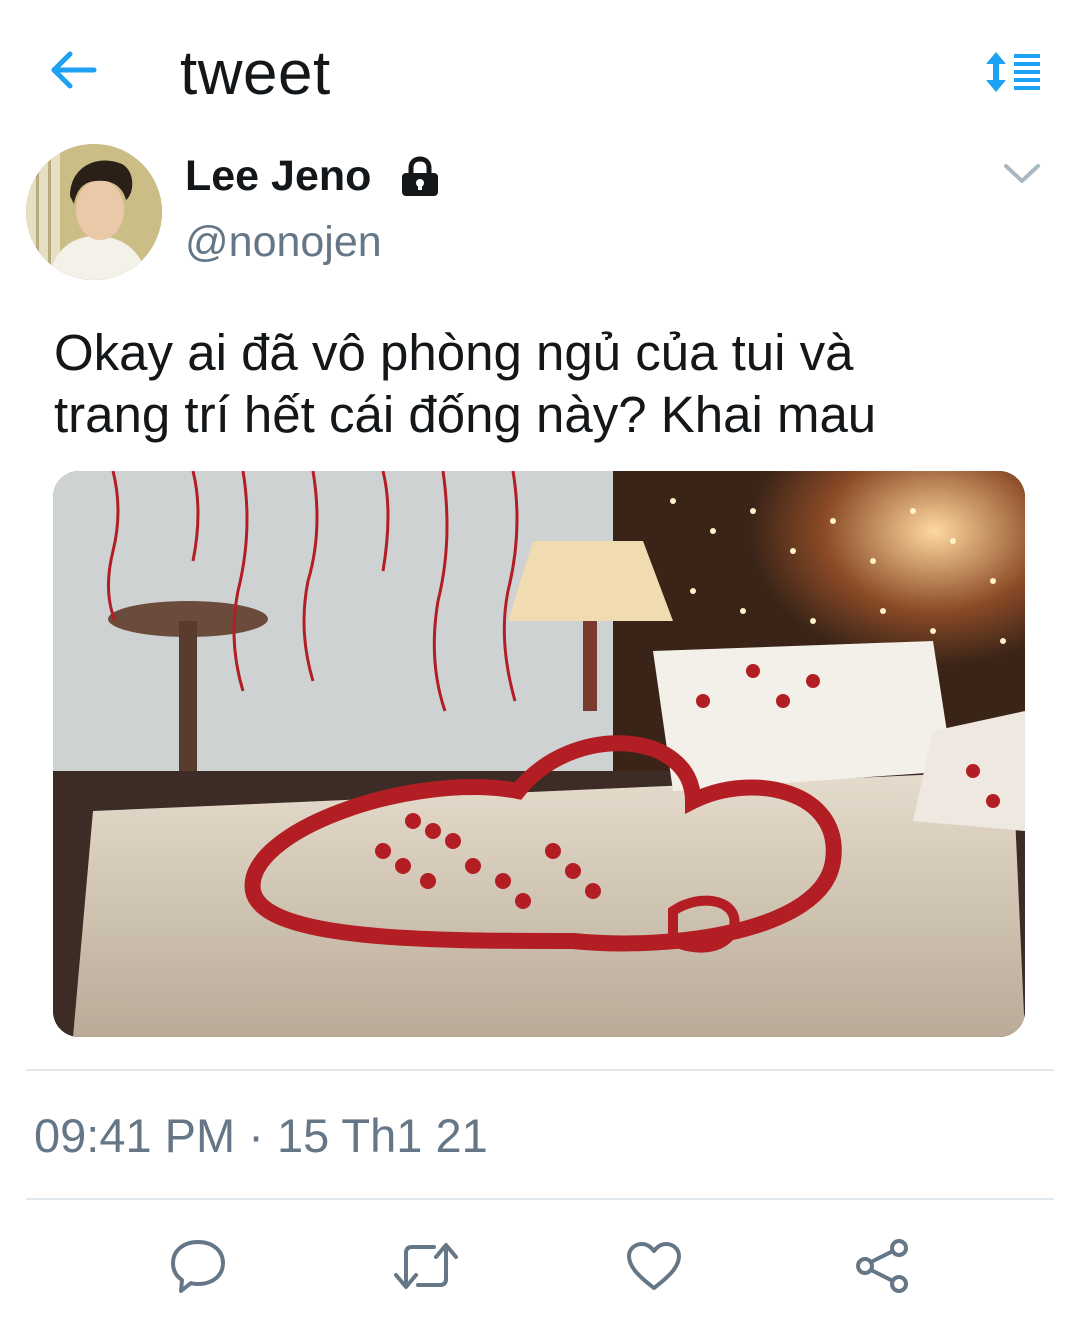 Image resolution: width=1080 pixels, height=1336 pixels. Describe the element at coordinates (278, 176) in the screenshot. I see `display-name: Lee Jeno` at that location.